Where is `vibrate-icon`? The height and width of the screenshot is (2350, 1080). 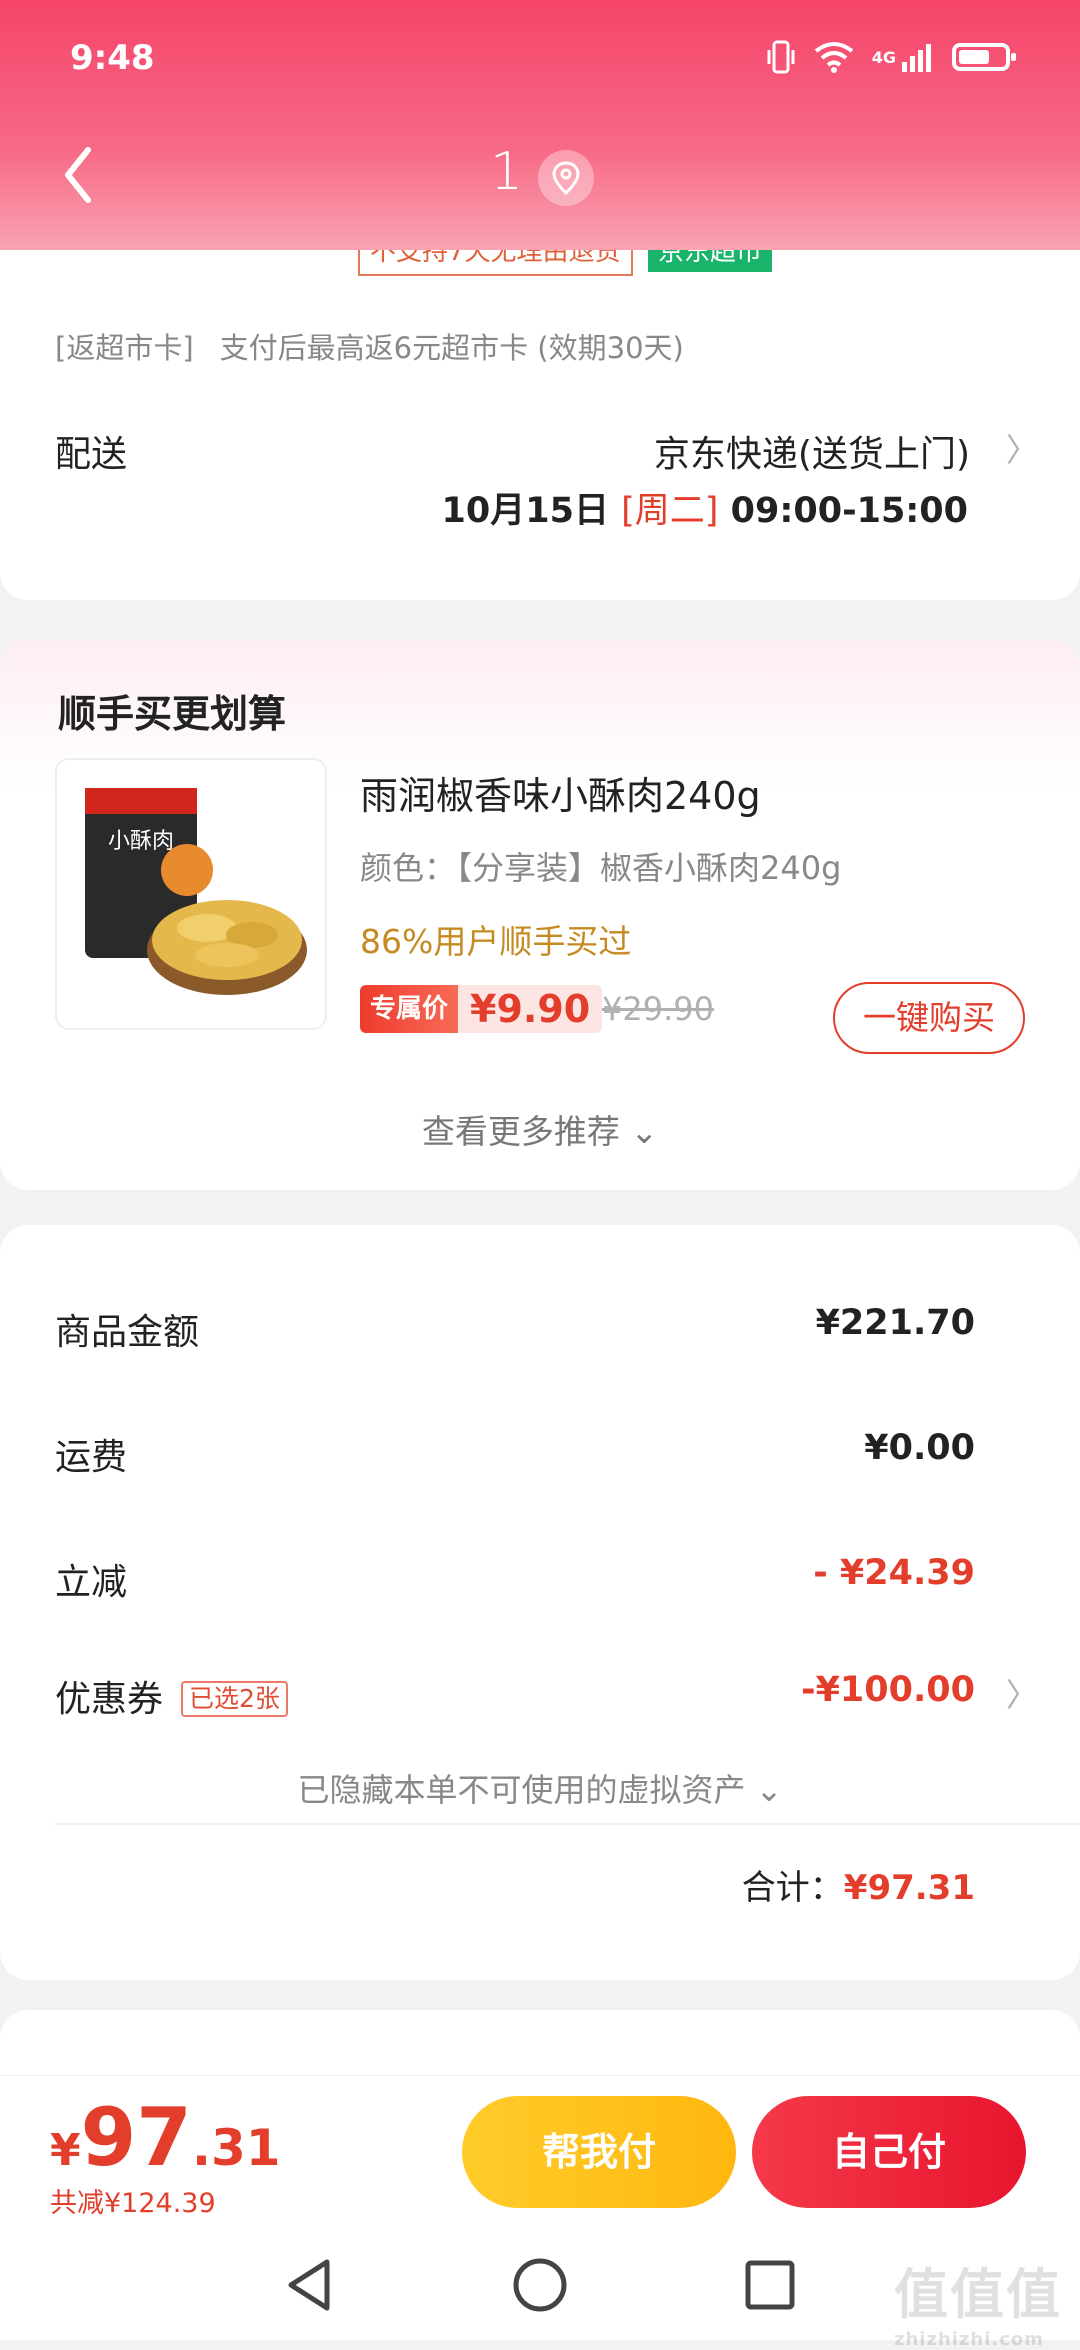
vibrate-icon is located at coordinates (781, 57).